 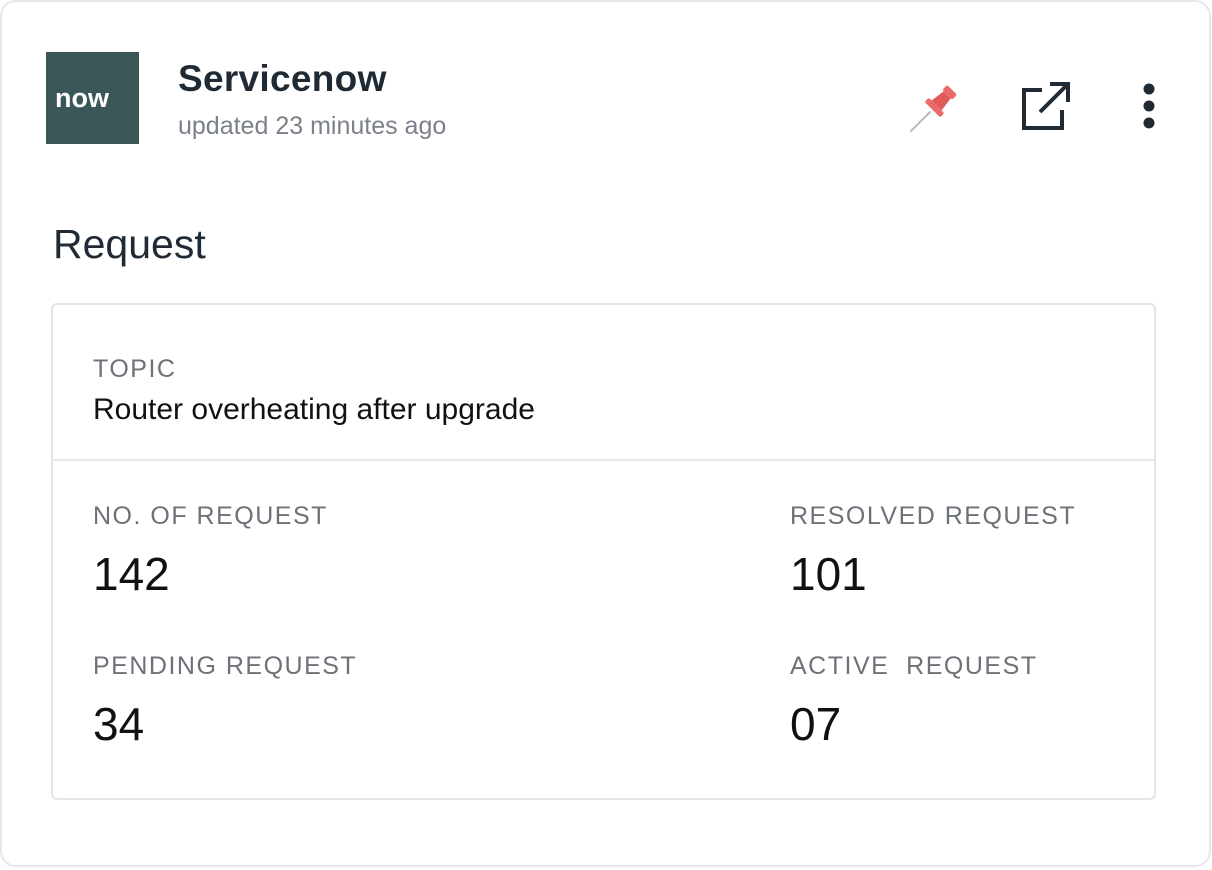 I want to click on logo-text: now, so click(x=82, y=98).